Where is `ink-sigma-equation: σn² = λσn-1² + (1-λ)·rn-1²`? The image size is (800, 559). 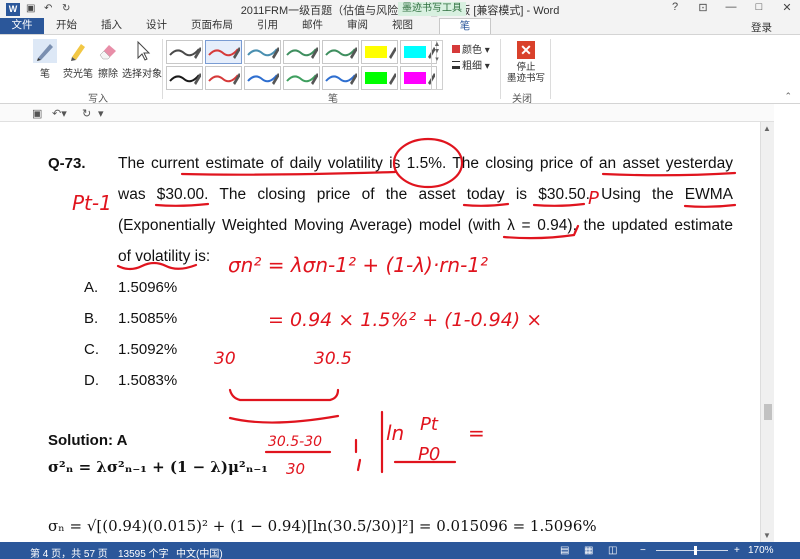 ink-sigma-equation: σn² = λσn-1² + (1-λ)·rn-1² is located at coordinates (358, 265).